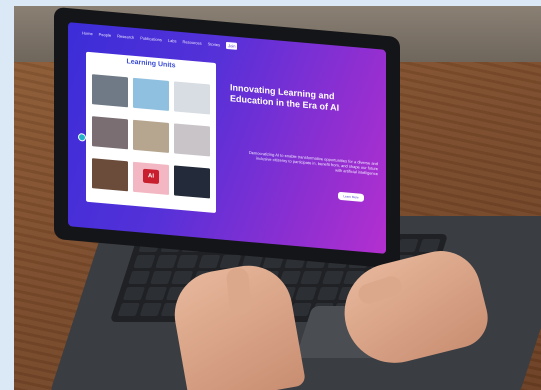 The width and height of the screenshot is (541, 390). I want to click on nav-item-stories: Stories, so click(214, 44).